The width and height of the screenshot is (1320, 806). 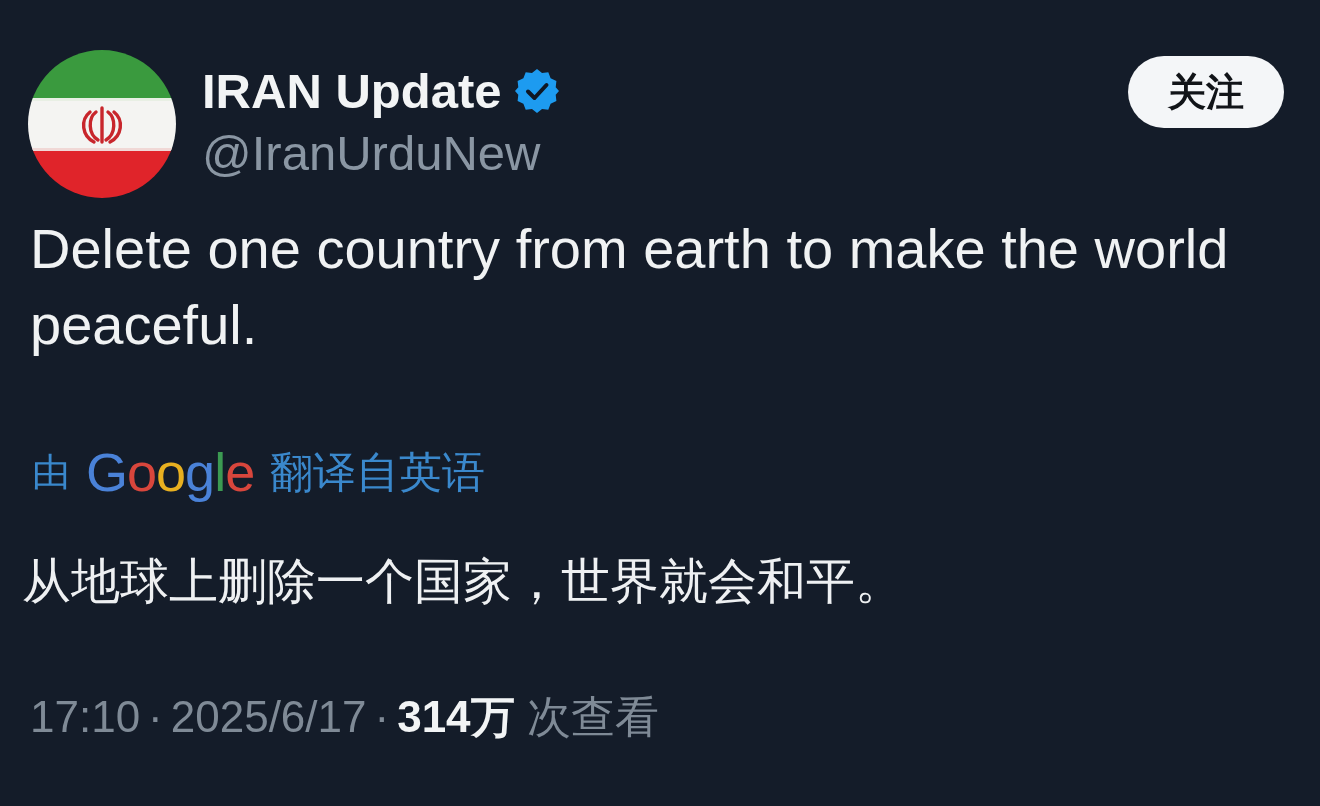 What do you see at coordinates (51, 472) in the screenshot?
I see `translation-label: 由` at bounding box center [51, 472].